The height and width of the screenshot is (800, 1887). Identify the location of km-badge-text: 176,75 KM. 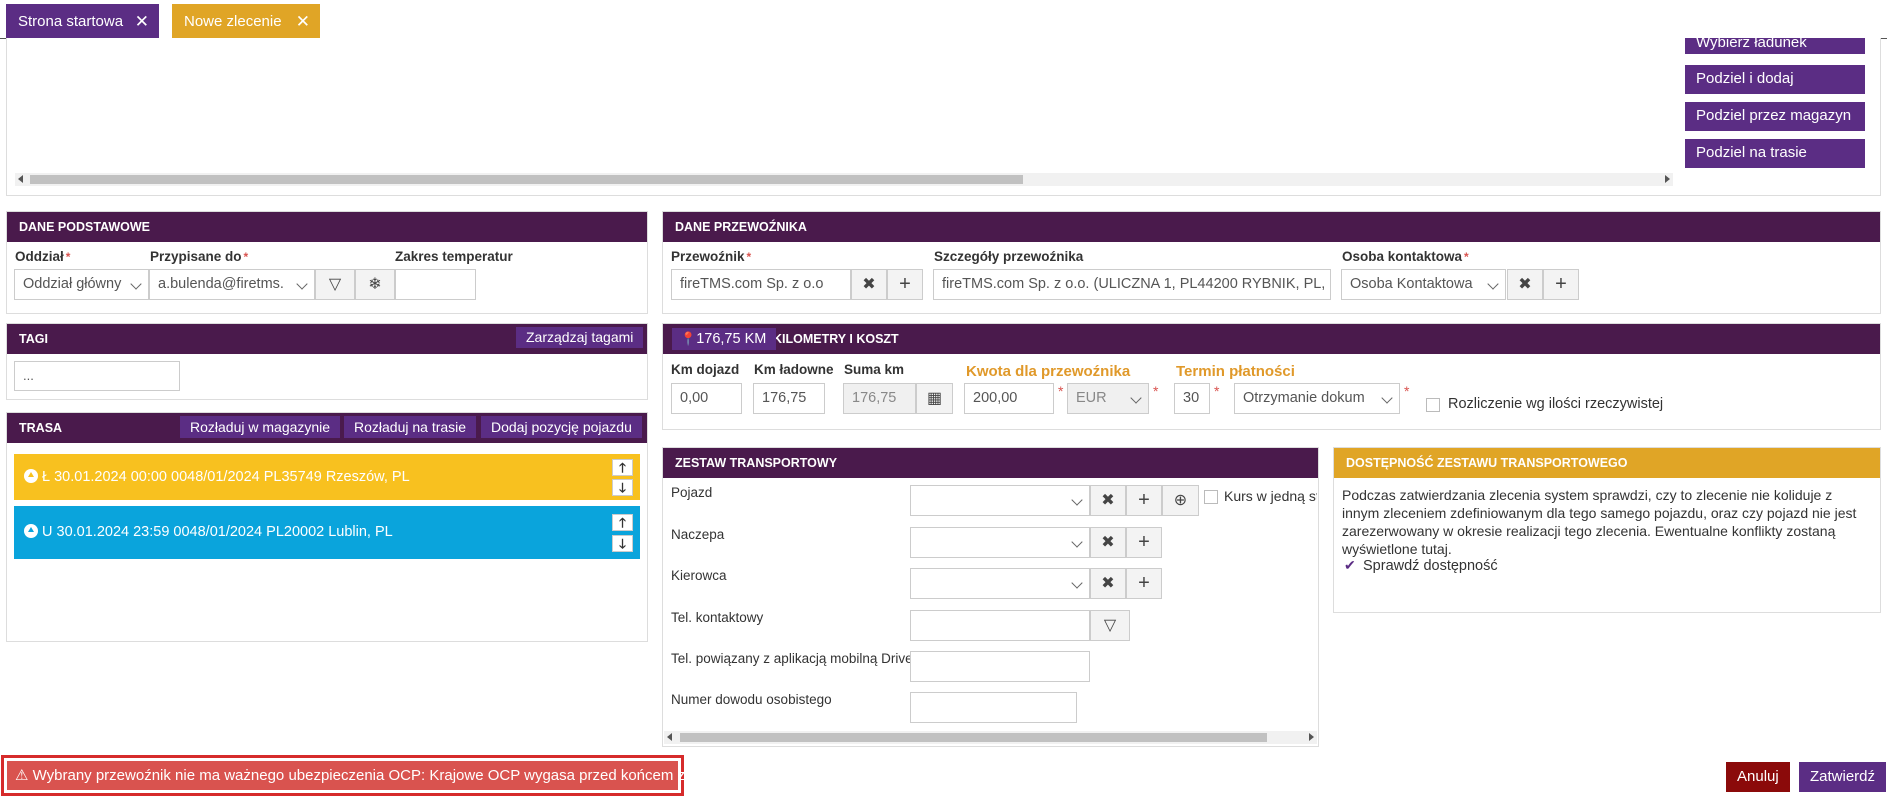
(731, 339).